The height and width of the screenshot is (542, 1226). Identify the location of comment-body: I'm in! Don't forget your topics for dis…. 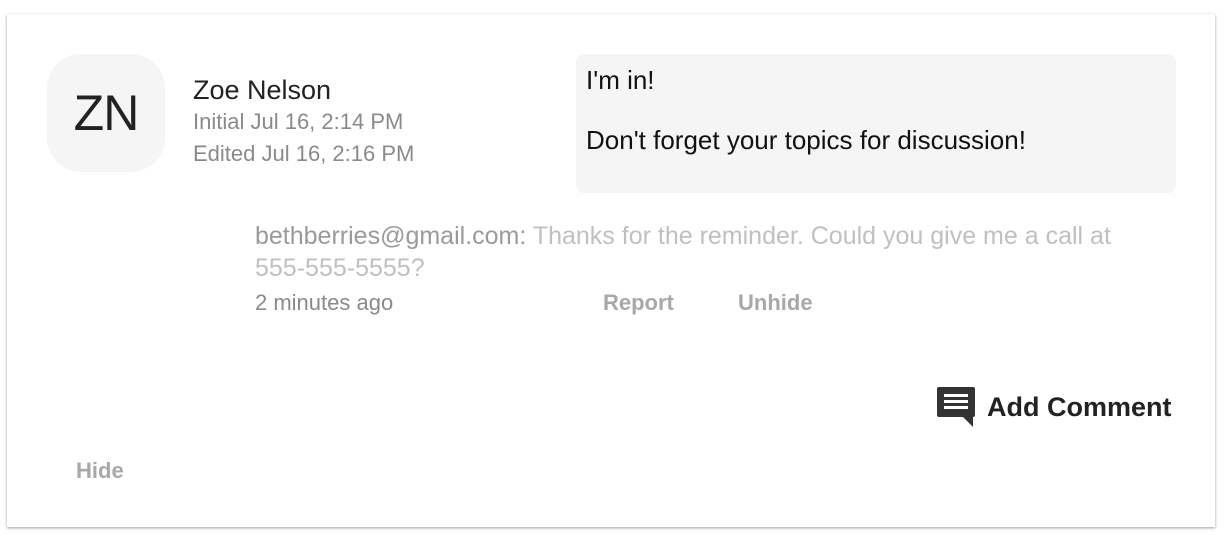
(876, 123).